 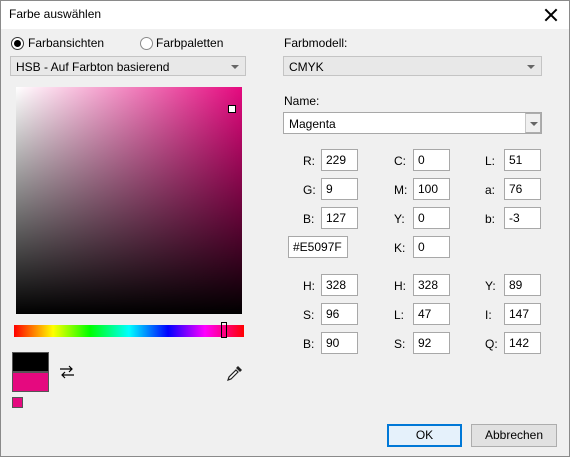 I want to click on ok-button: OK, so click(x=424, y=435).